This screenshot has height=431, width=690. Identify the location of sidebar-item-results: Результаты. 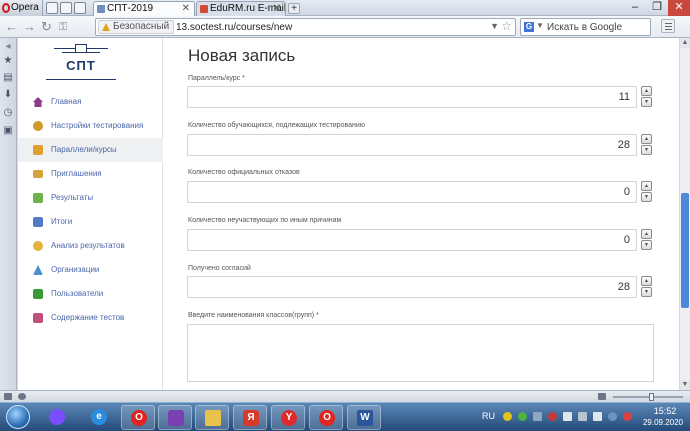
(90, 198).